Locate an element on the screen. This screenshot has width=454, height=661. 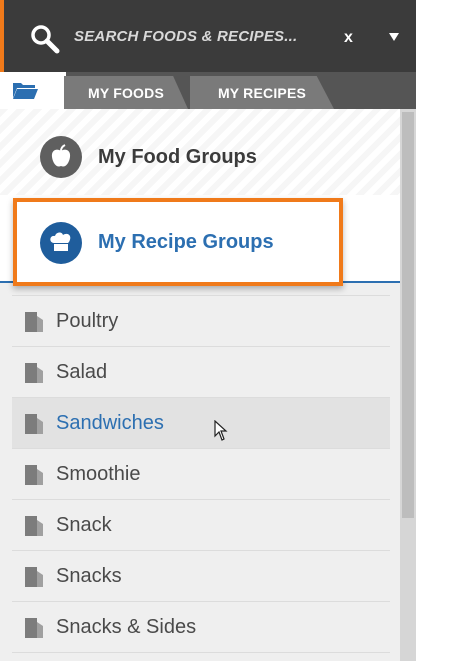
search-accent-bar is located at coordinates (2, 36).